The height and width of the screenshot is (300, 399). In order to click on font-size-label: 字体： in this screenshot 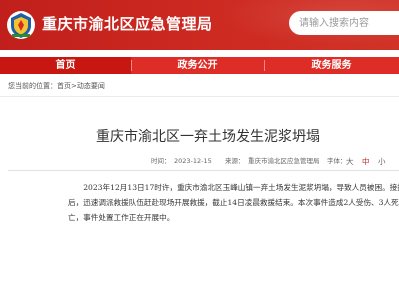, I will do `click(337, 161)`.